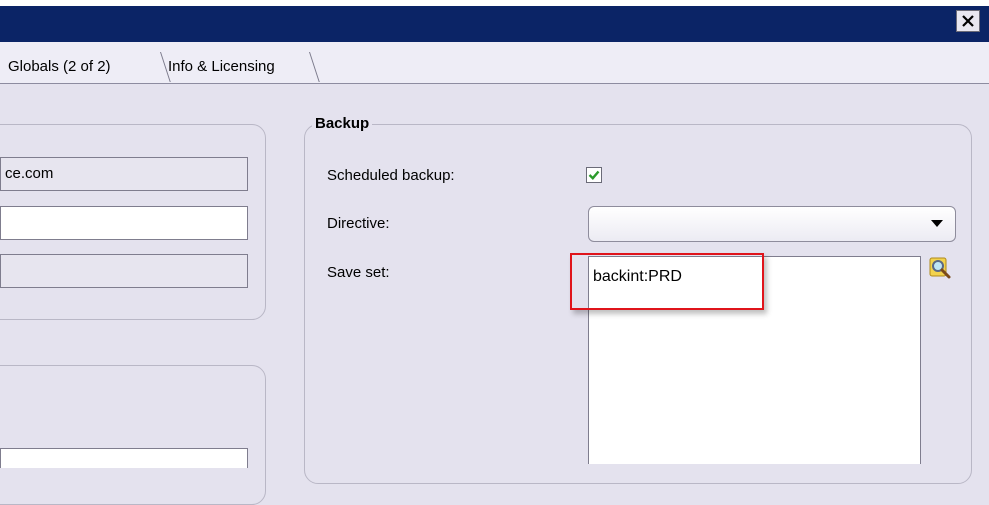 The image size is (989, 505). What do you see at coordinates (133, 435) in the screenshot?
I see `left-lower-group-box` at bounding box center [133, 435].